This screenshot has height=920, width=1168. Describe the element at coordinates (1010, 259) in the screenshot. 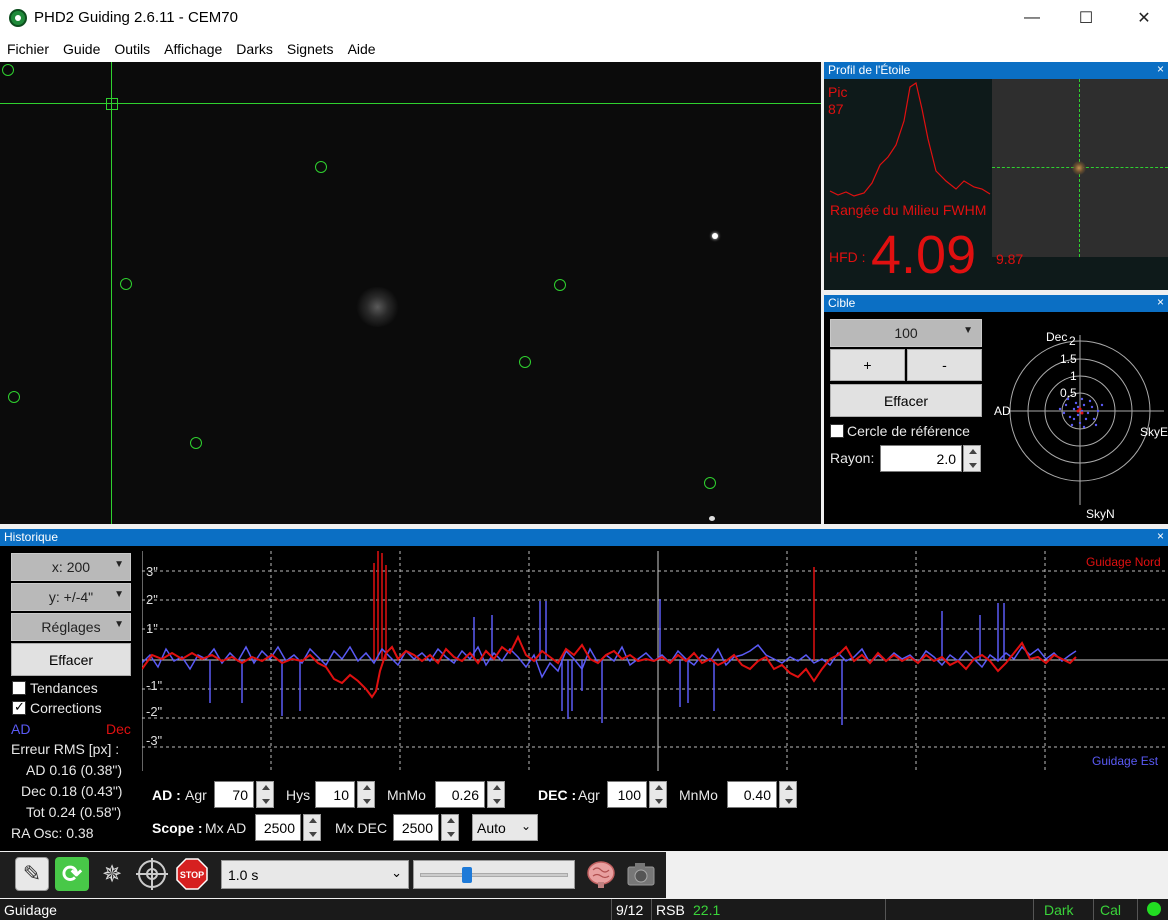

I see `fwhm-value: 9.87` at that location.